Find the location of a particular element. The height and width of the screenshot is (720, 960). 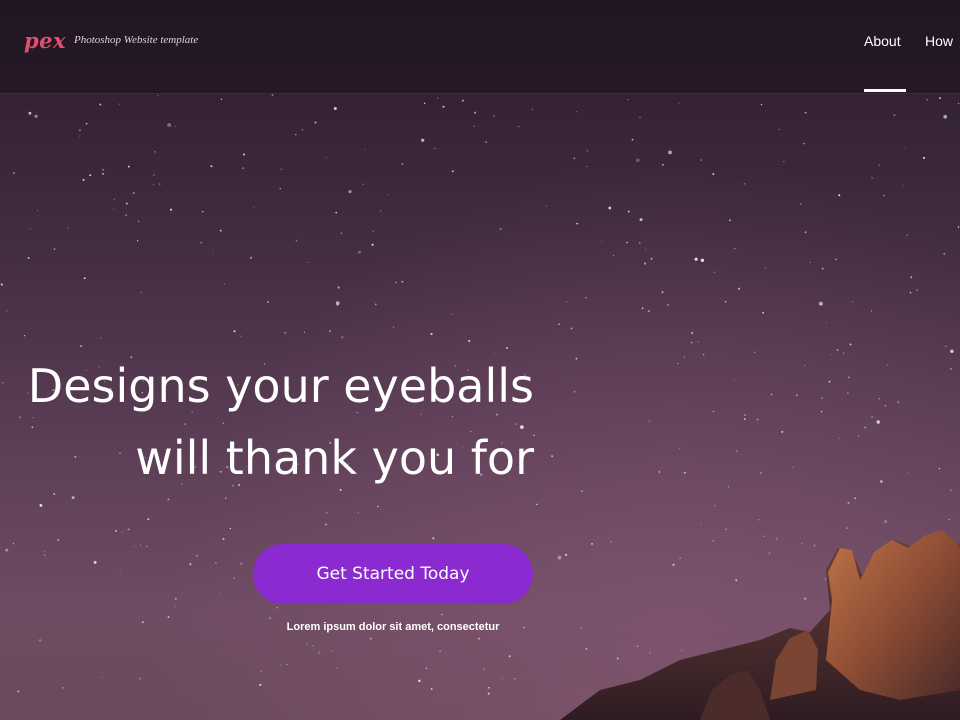

hero-headline: Designs your eyeballs will thank you for is located at coordinates (281, 422).